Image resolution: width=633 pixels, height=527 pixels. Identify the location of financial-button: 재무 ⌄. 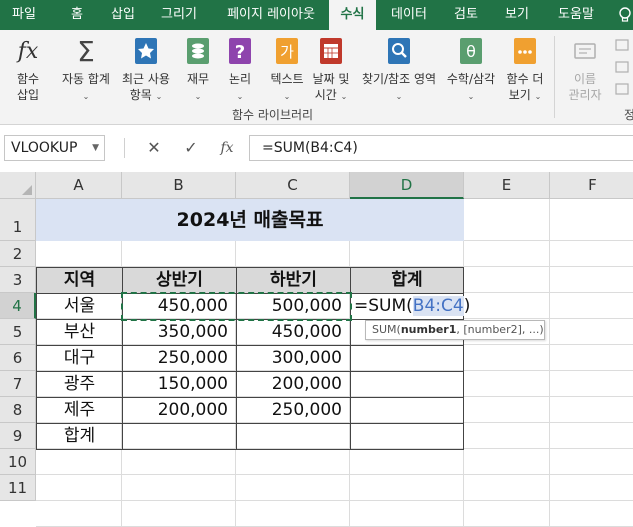
(198, 70).